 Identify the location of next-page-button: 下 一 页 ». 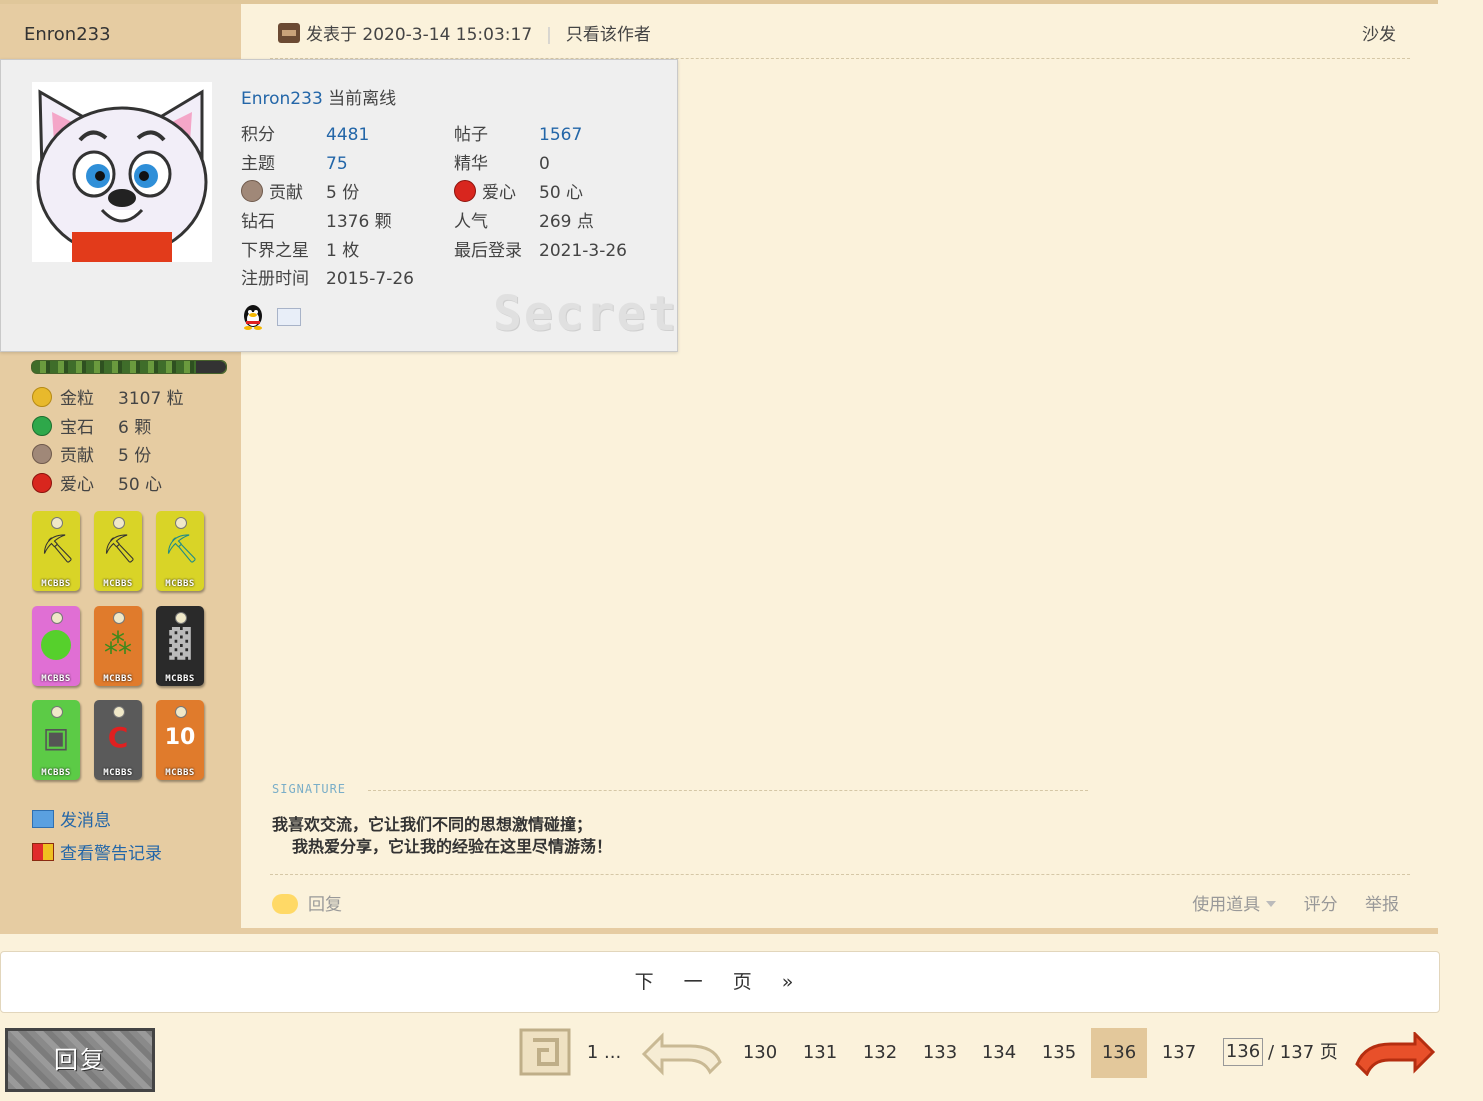
(720, 982).